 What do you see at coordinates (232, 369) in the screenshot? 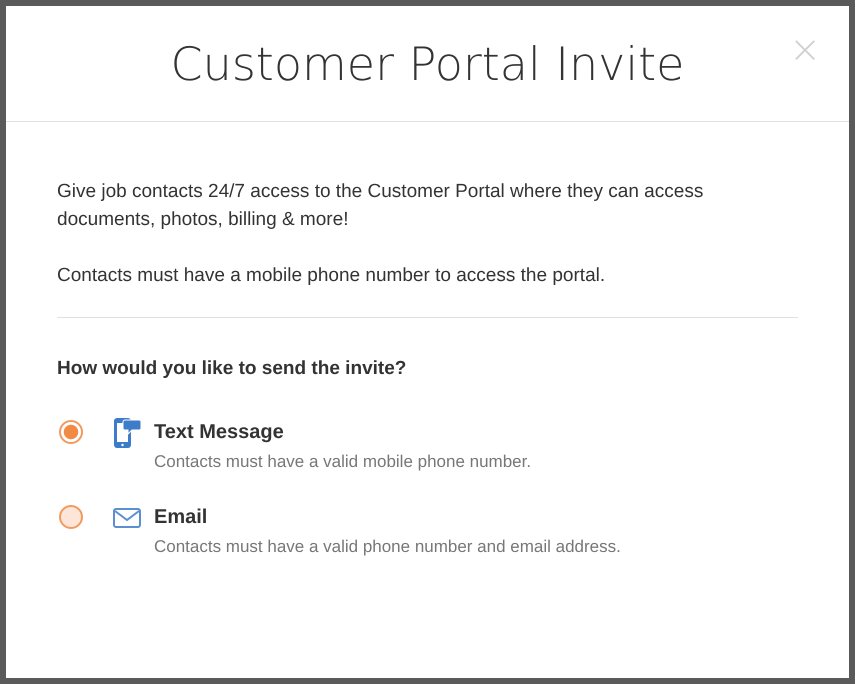
I see `question-text: How would you like to send the invite?` at bounding box center [232, 369].